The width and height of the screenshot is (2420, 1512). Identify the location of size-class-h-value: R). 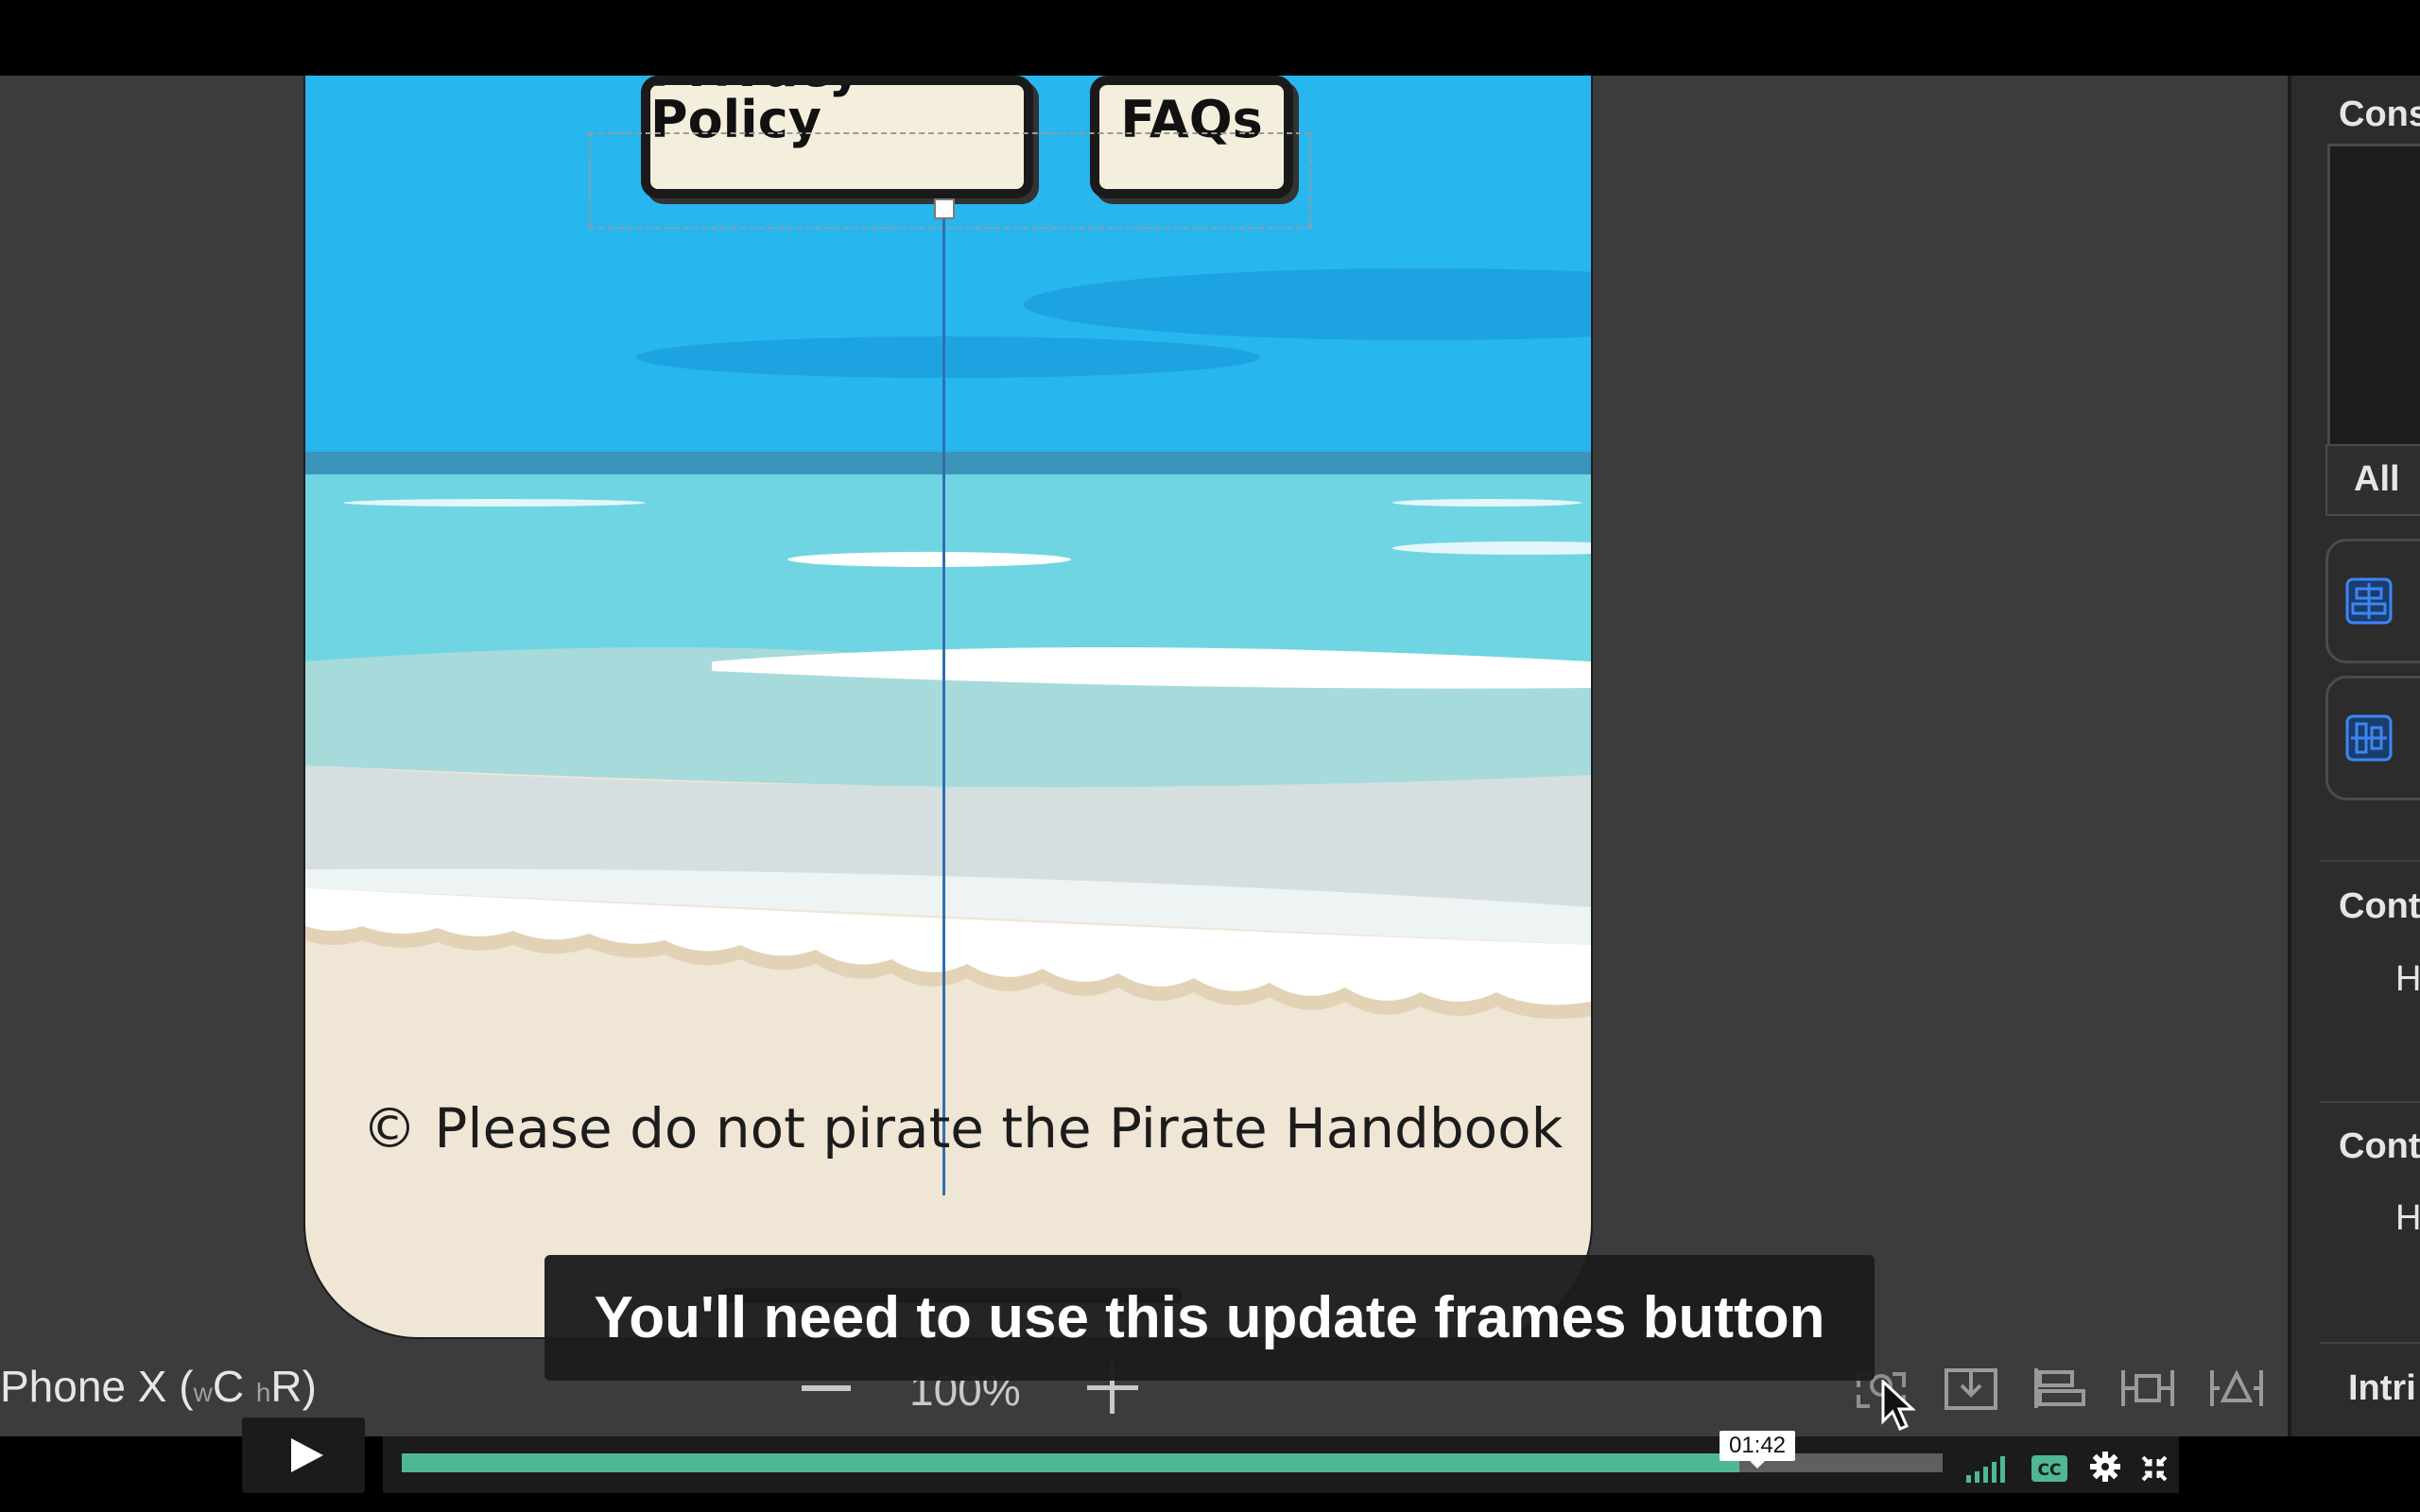
(293, 1386).